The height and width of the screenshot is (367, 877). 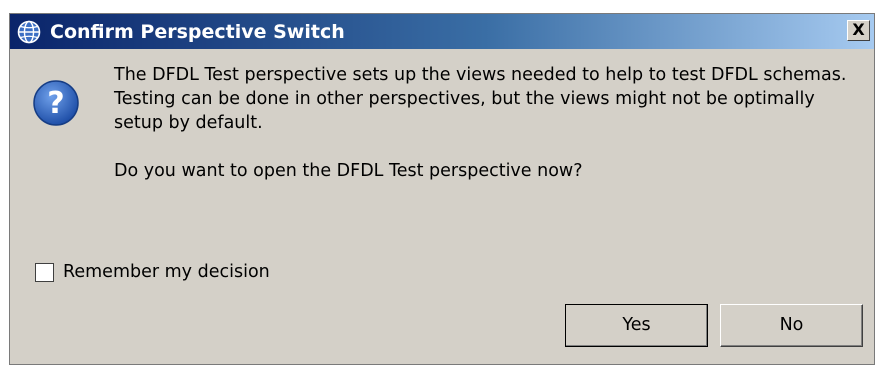 I want to click on remember-decision-label: Remember my decision, so click(x=166, y=272).